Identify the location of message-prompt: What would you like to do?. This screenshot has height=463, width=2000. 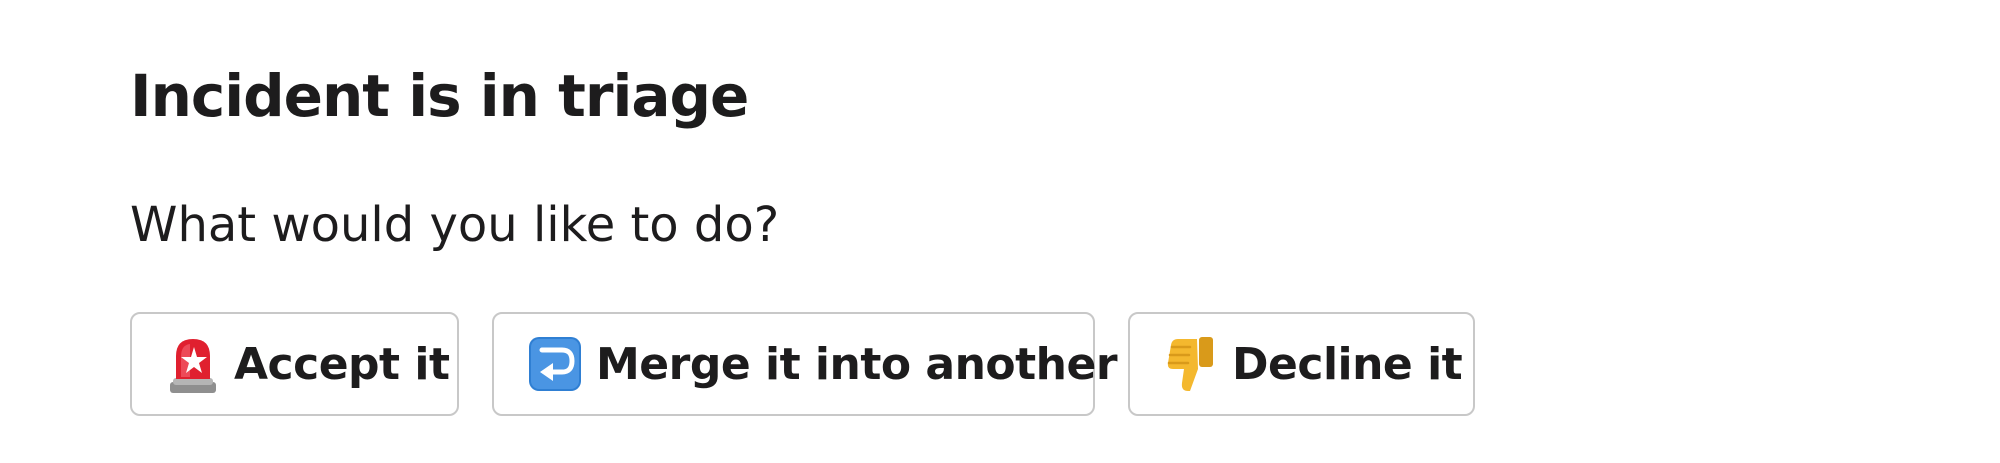
(455, 225).